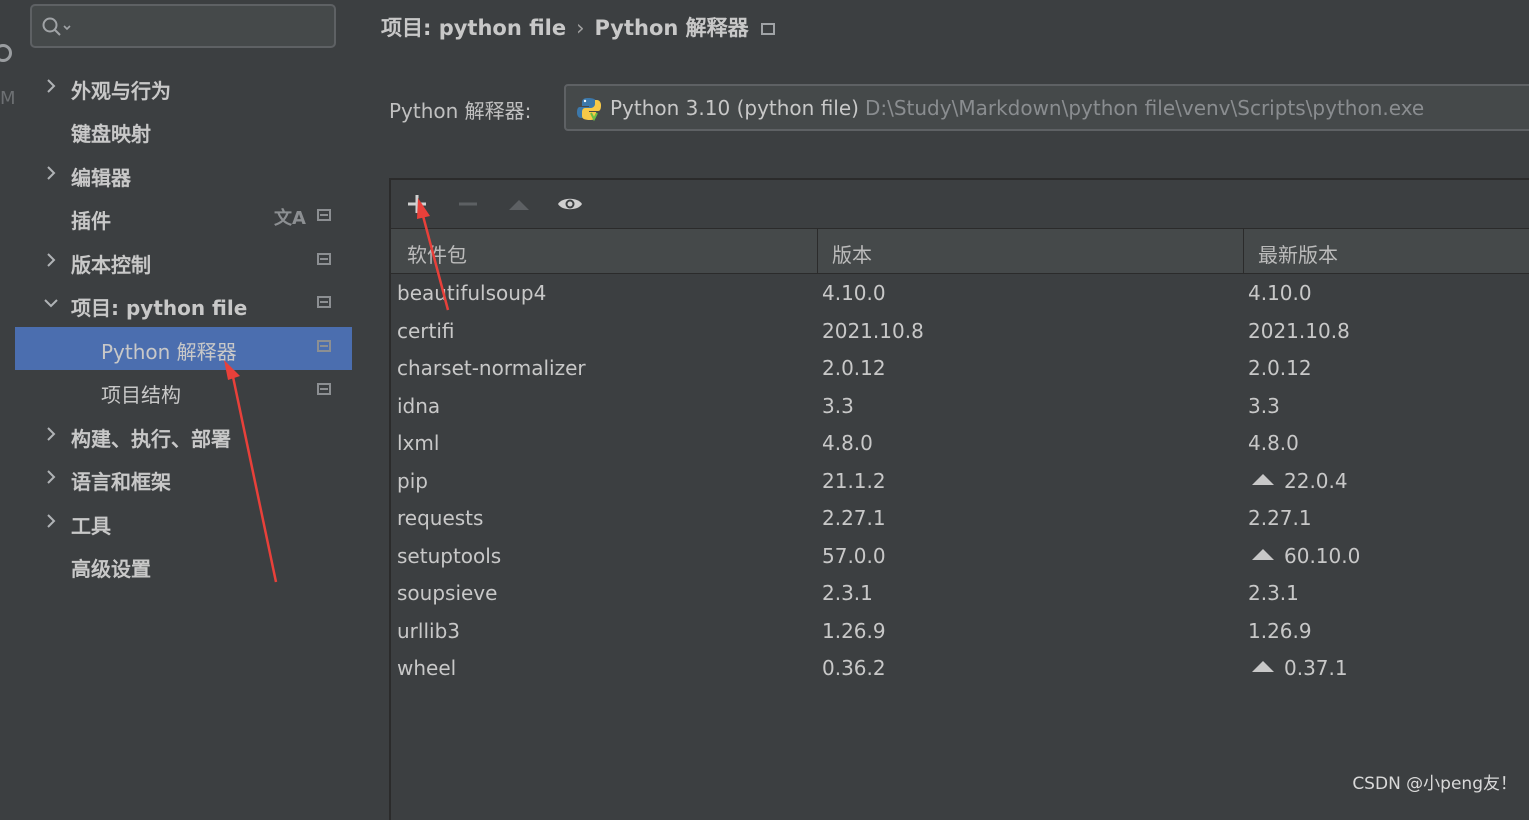 The image size is (1529, 820). I want to click on sidebar-item-label: 编辑器, so click(101, 178).